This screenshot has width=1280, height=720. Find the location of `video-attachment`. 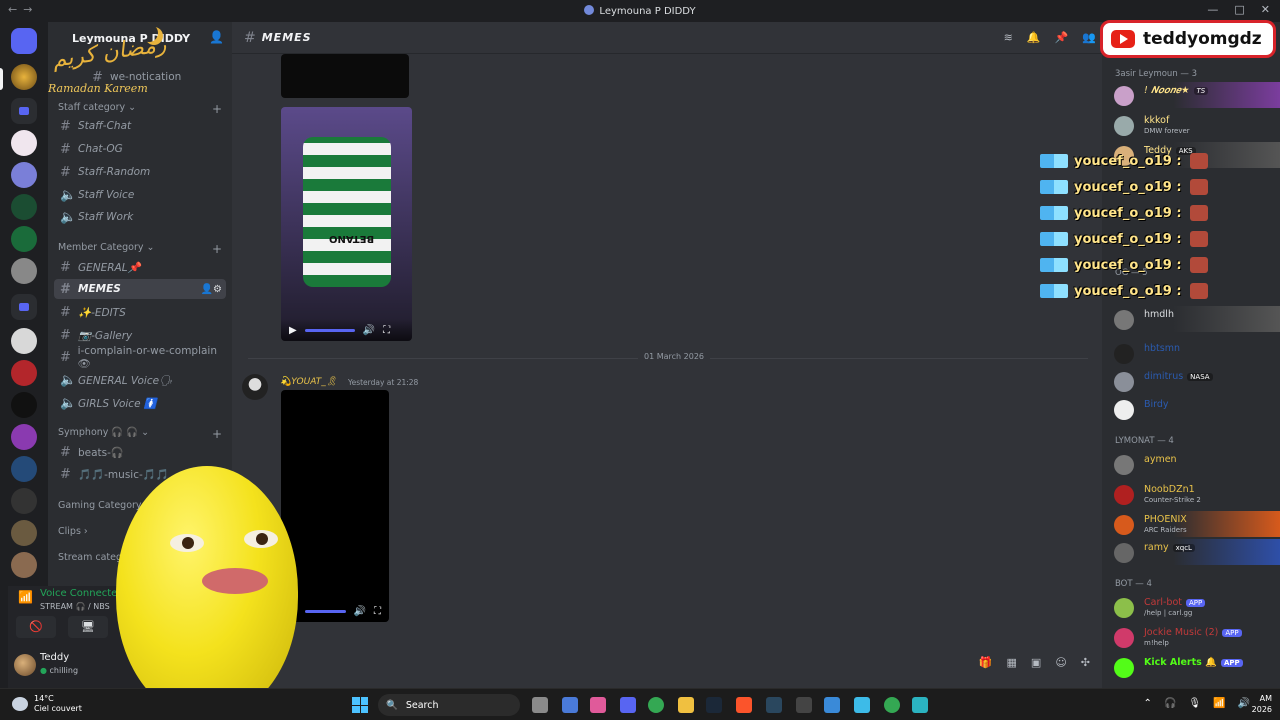

video-attachment is located at coordinates (345, 76).